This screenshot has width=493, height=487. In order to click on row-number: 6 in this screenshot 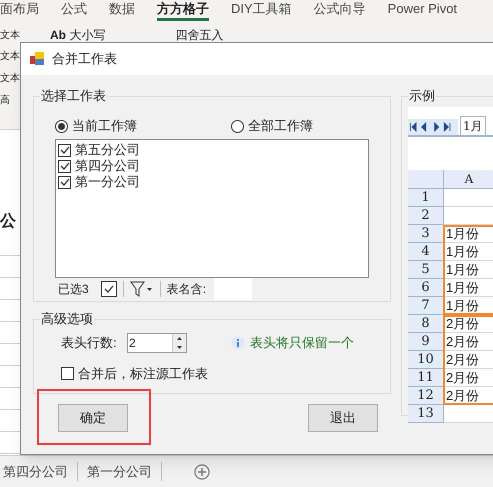, I will do `click(426, 288)`.